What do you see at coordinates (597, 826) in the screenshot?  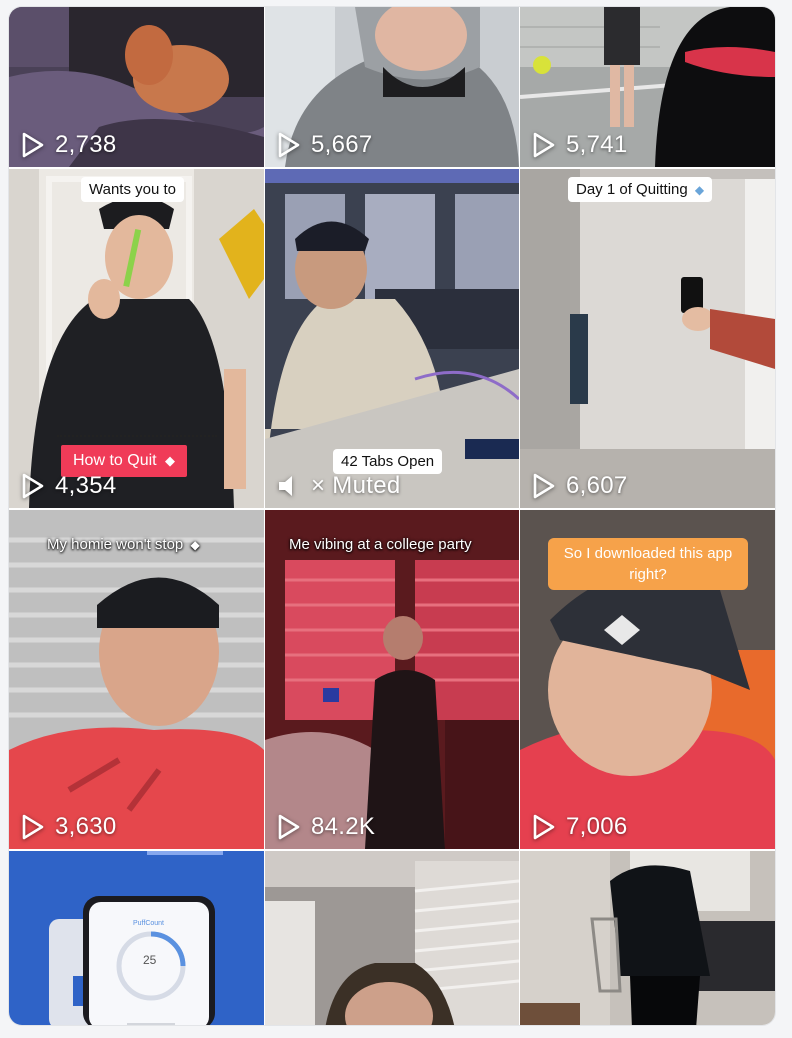 I see `view-count-label: 7,006` at bounding box center [597, 826].